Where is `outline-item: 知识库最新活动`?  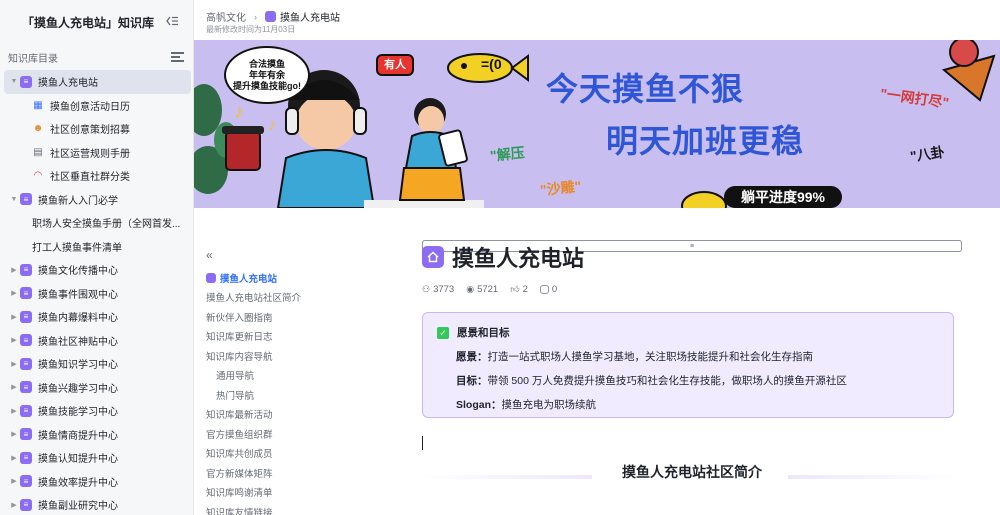 outline-item: 知识库最新活动 is located at coordinates (301, 415).